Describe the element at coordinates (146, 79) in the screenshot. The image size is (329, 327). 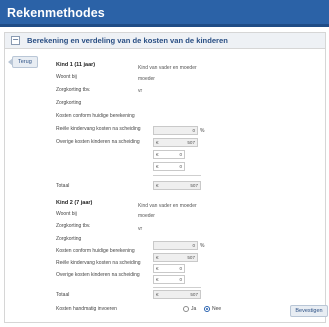
I see `child1-woont-bij-value: moeder` at that location.